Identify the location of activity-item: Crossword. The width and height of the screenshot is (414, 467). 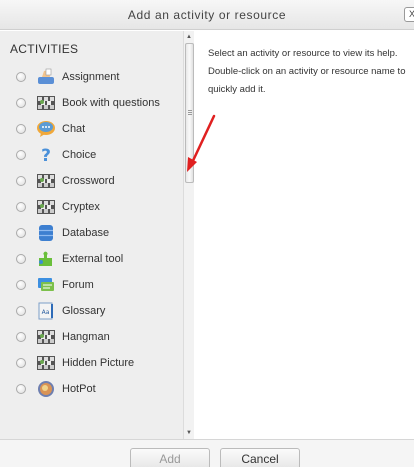
(91, 181).